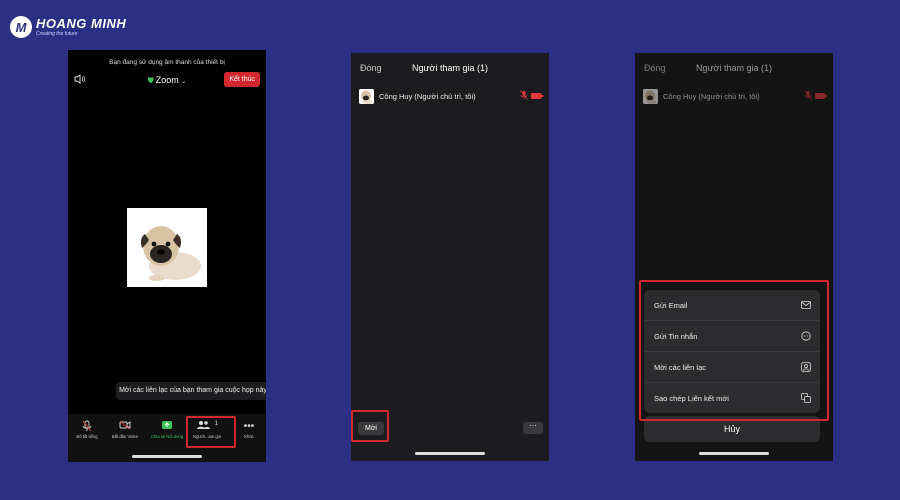 This screenshot has height=500, width=900. I want to click on start-video-button: Bắt đầu Video, so click(125, 429).